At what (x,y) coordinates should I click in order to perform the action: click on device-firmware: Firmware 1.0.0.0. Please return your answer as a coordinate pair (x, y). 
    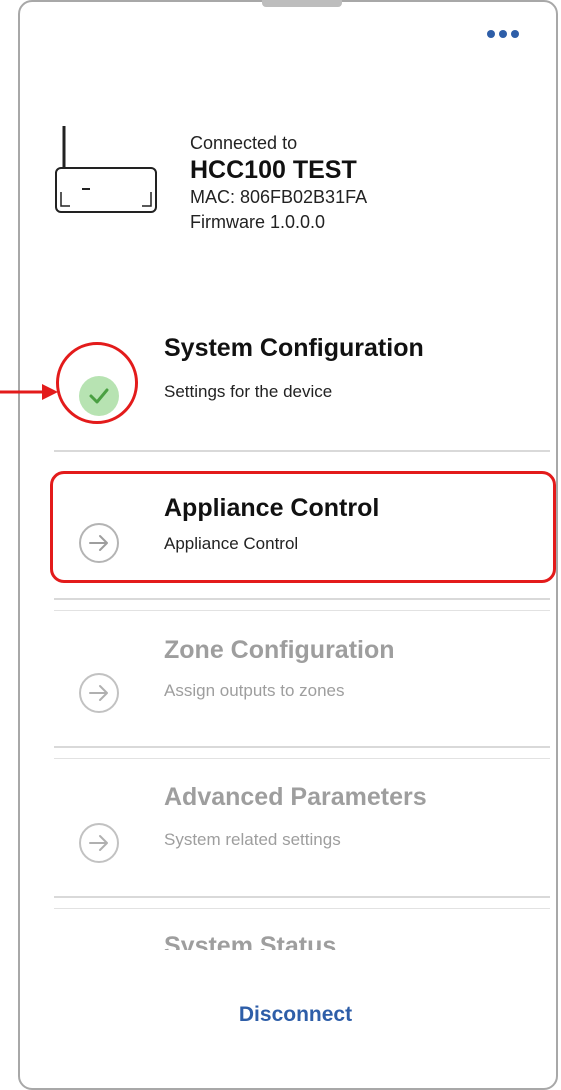
    Looking at the image, I should click on (258, 222).